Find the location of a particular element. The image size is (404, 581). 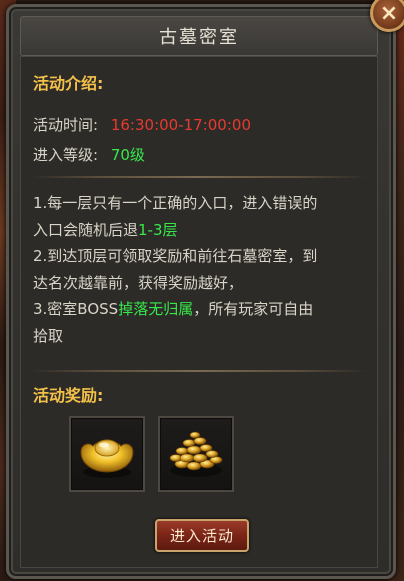

dialog-title: 古墓密室 is located at coordinates (199, 37).